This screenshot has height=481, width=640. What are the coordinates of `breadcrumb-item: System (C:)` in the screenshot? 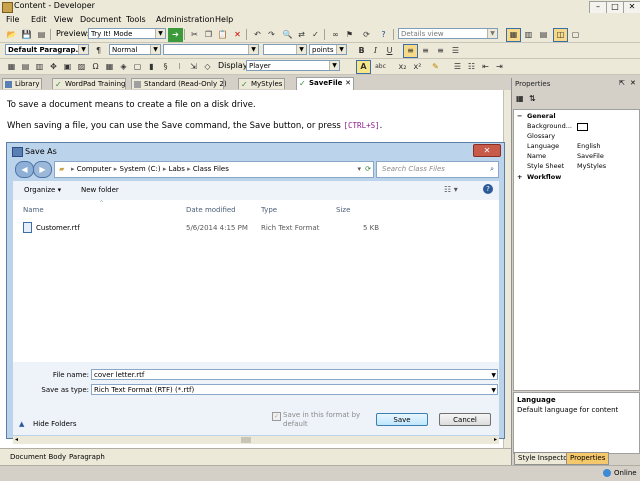 It's located at (140, 169).